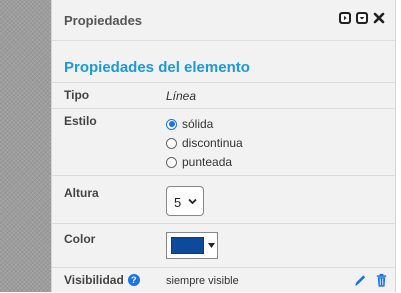  What do you see at coordinates (133, 280) in the screenshot?
I see `help-icon: ?` at bounding box center [133, 280].